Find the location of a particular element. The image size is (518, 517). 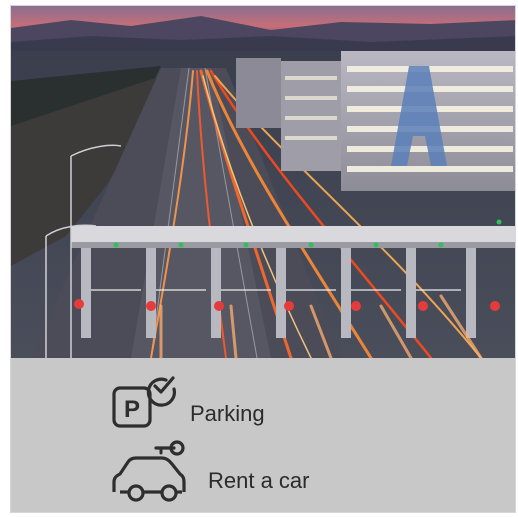

parking-icon: P is located at coordinates (144, 402).